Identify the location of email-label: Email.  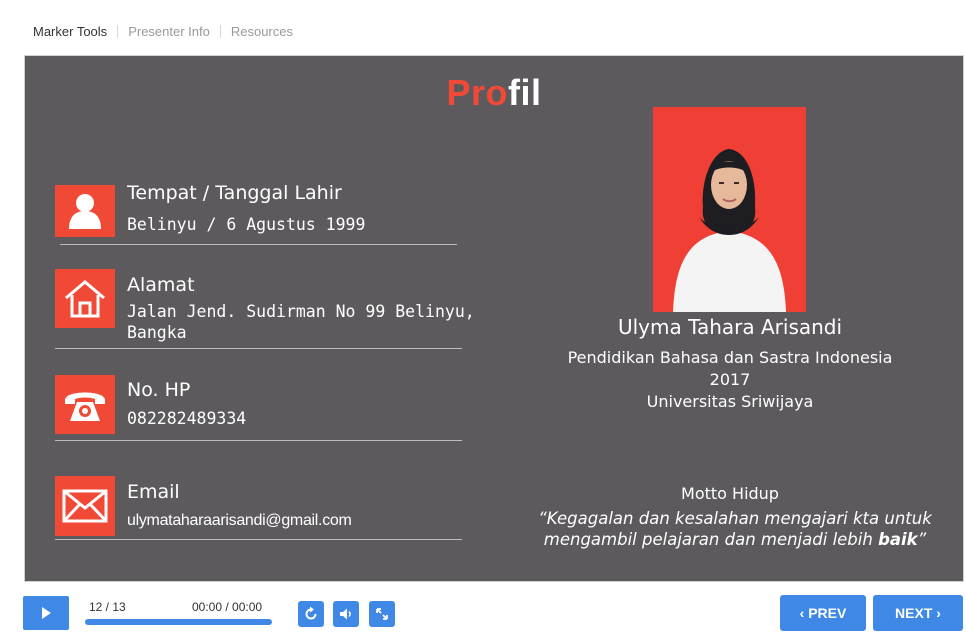
(153, 492).